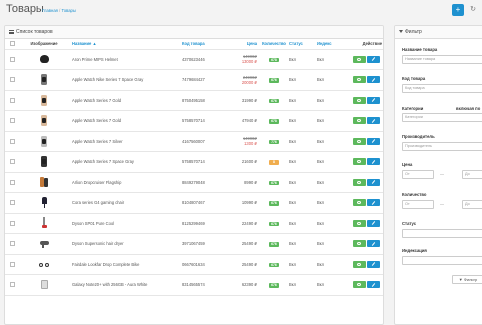 The height and width of the screenshot is (325, 482). Describe the element at coordinates (274, 223) in the screenshot. I see `quantity-badge: 676` at that location.